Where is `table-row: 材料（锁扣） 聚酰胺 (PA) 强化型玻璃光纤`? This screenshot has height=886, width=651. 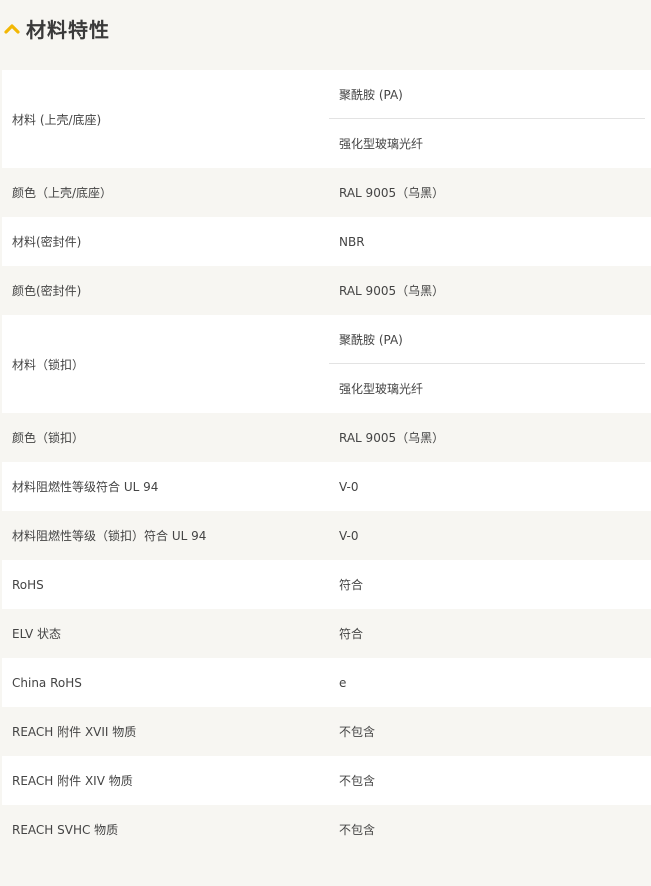 table-row: 材料（锁扣） 聚酰胺 (PA) 强化型玻璃光纤 is located at coordinates (326, 364).